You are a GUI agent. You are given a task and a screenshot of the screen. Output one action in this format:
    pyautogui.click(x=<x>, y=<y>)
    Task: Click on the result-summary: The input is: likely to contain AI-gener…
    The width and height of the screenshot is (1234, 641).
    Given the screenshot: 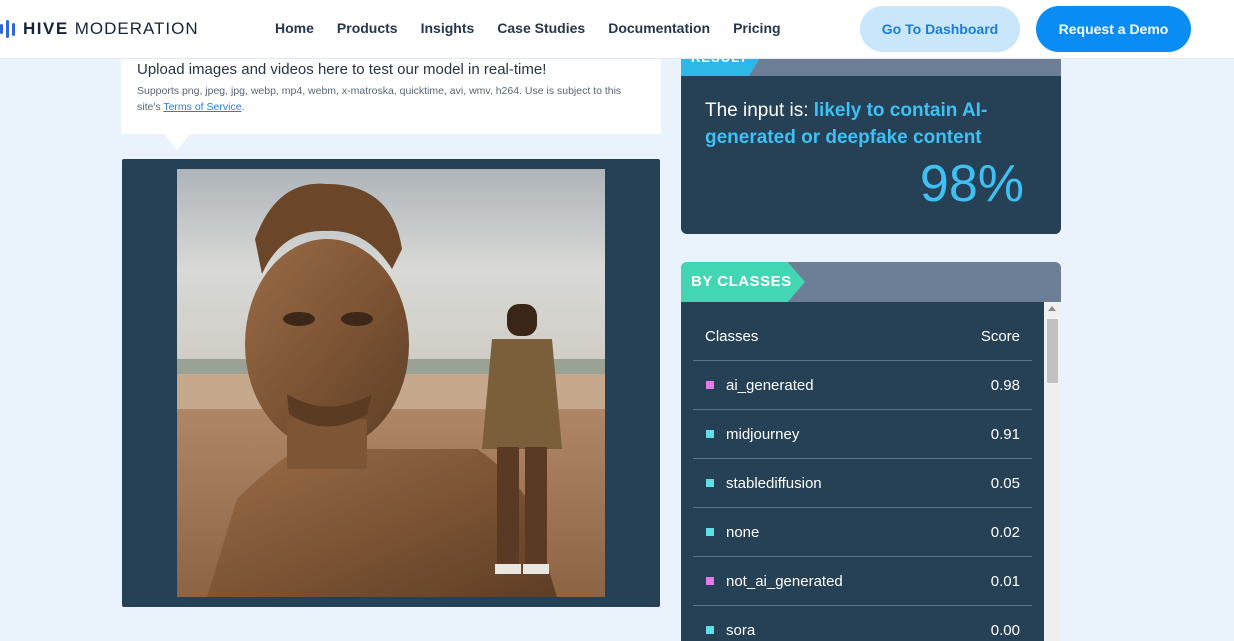 What is the action you would take?
    pyautogui.click(x=870, y=124)
    